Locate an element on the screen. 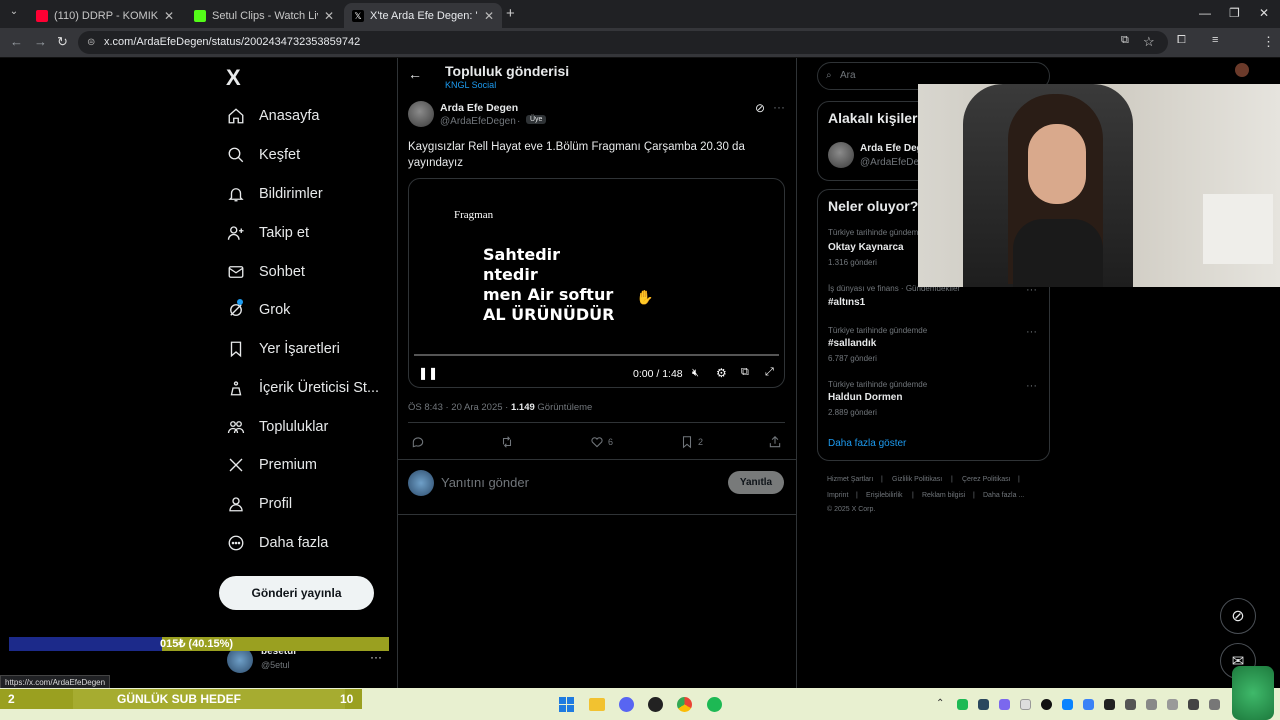  tab-kick: Setul Clips - Watch Live on Kick ✕ is located at coordinates (264, 15).